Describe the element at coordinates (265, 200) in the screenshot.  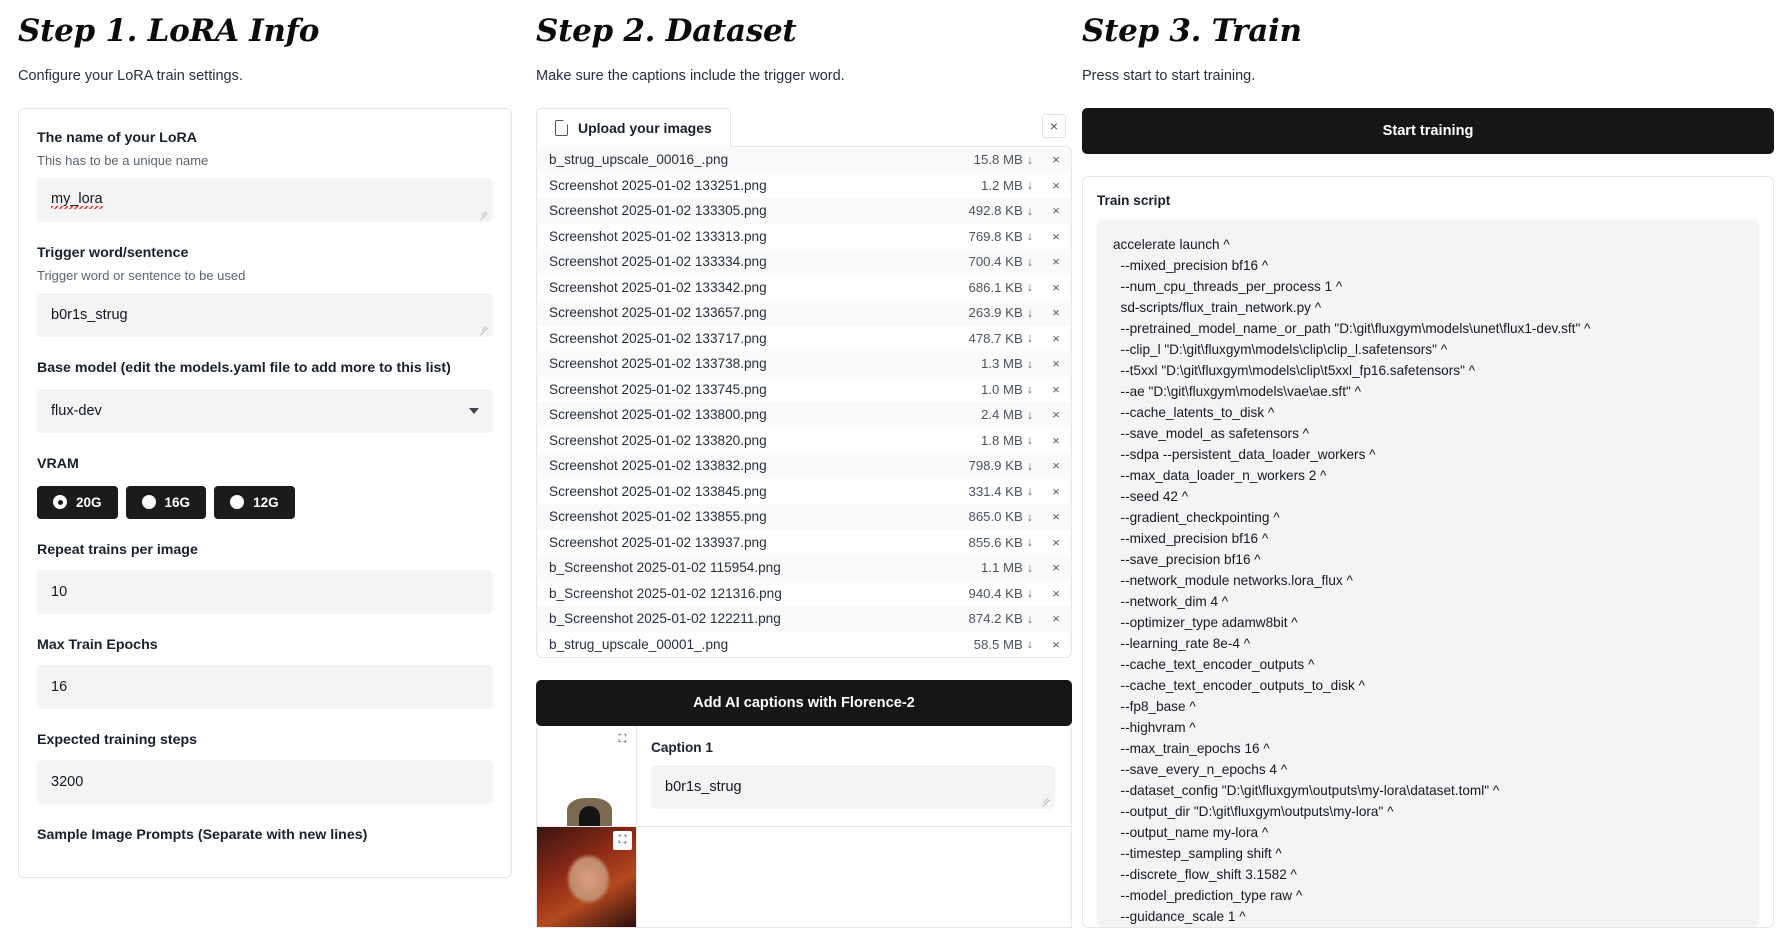
I see `lora-name-input: my_lora` at that location.